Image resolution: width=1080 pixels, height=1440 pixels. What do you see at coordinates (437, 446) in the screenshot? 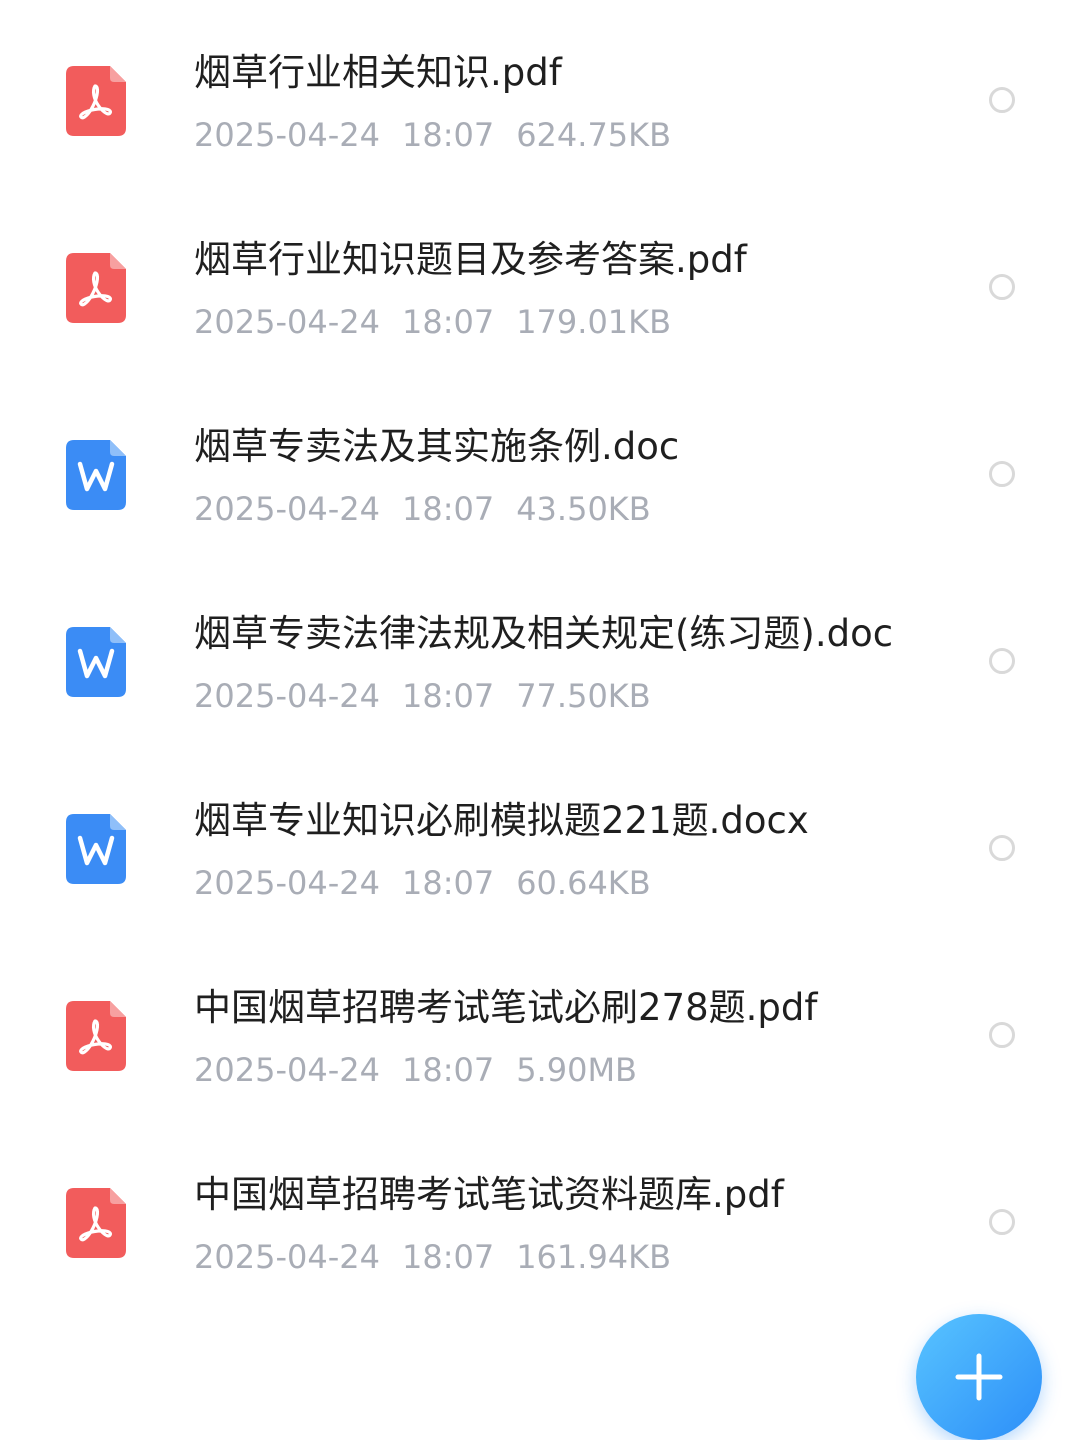
I see `file-name: 烟草专卖法及其实施条例.doc` at bounding box center [437, 446].